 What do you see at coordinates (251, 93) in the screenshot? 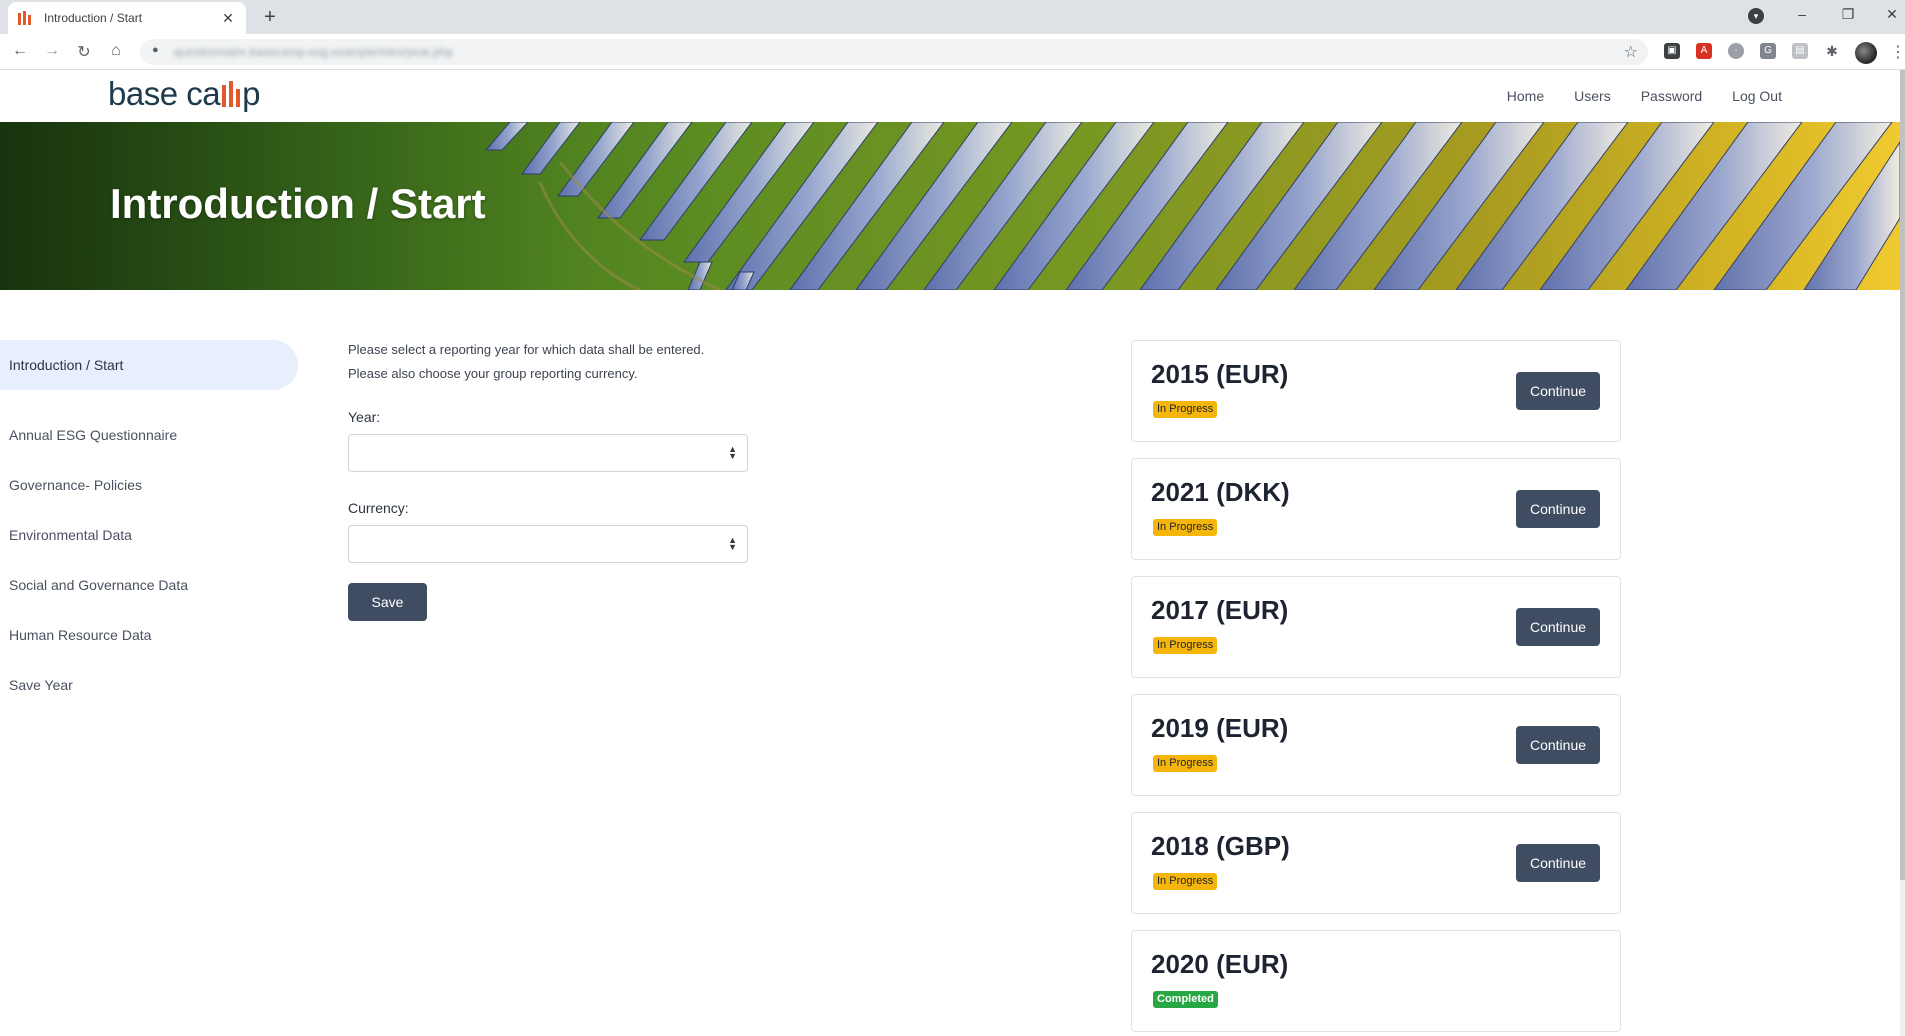
I see `logo-text-right: p` at bounding box center [251, 93].